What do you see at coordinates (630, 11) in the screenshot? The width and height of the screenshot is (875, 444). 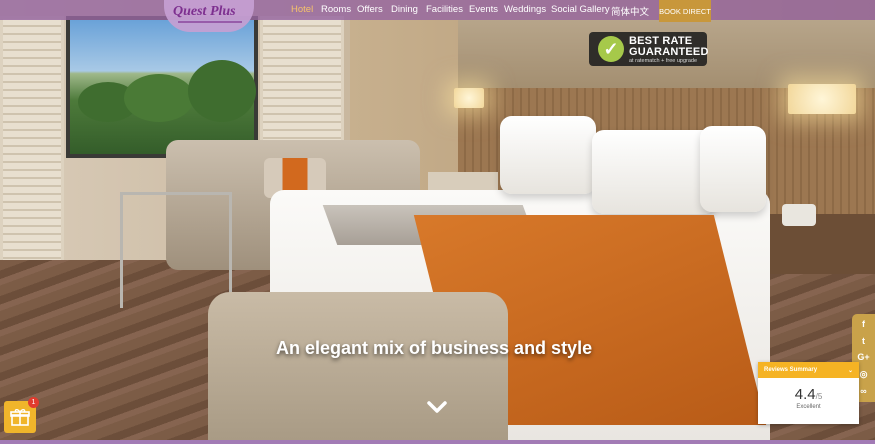 I see `nav-item-language: 简体中文` at bounding box center [630, 11].